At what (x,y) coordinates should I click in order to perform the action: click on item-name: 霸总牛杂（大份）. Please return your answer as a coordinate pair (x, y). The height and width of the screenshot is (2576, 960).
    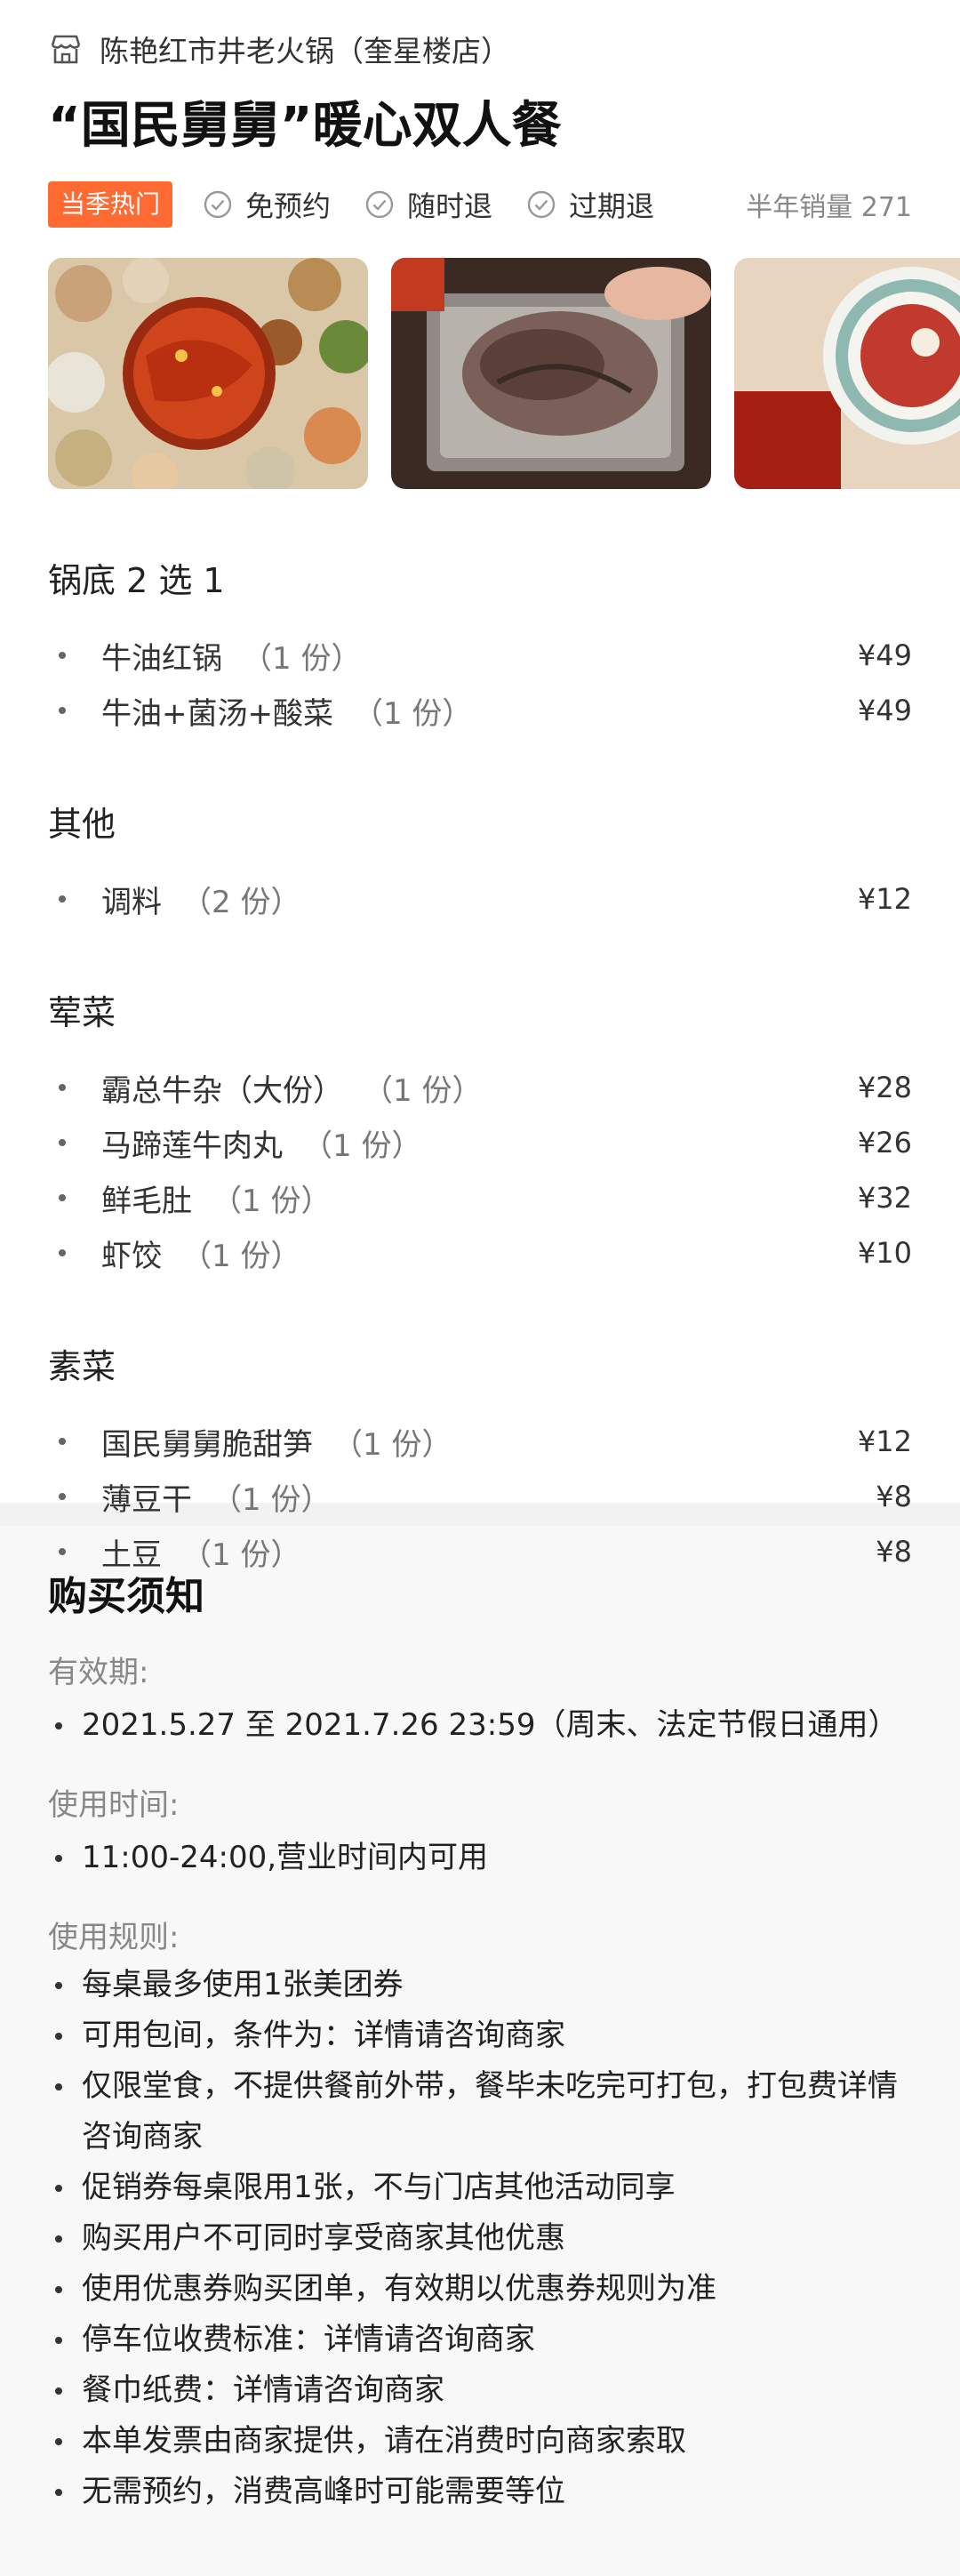
    Looking at the image, I should click on (222, 1090).